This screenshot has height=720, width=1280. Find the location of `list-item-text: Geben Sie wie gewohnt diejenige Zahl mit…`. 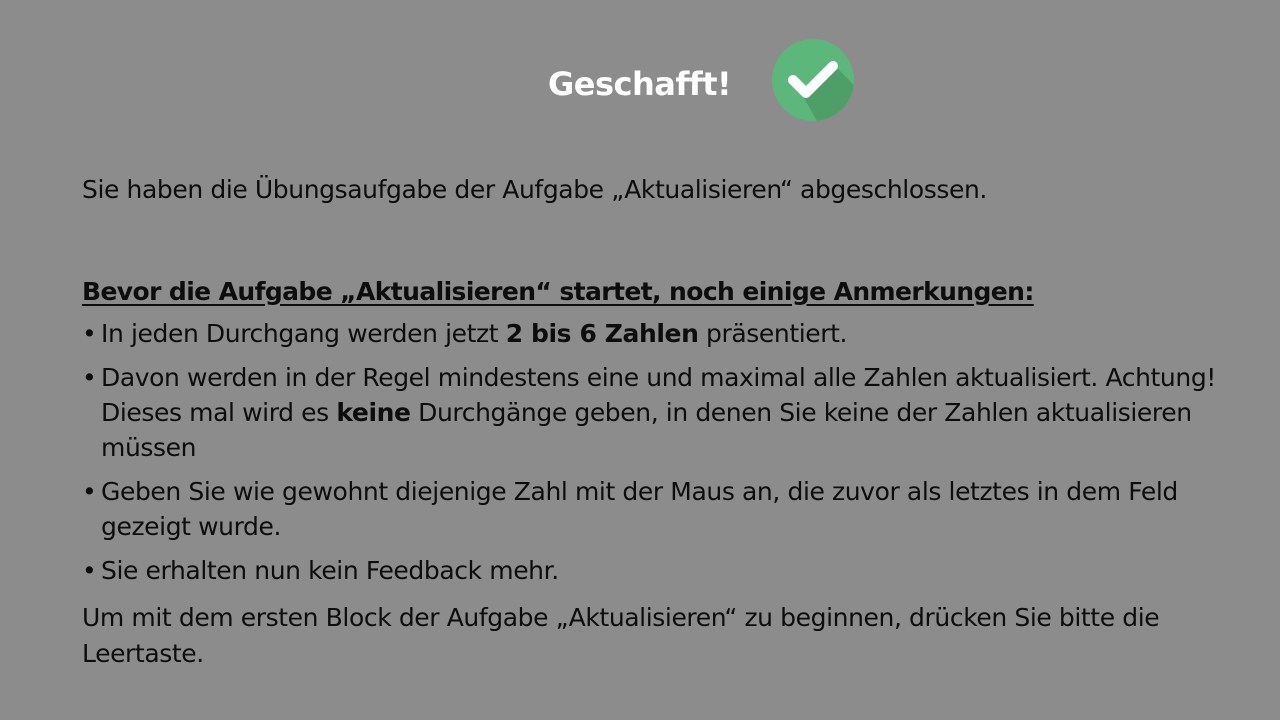

list-item-text: Geben Sie wie gewohnt diejenige Zahl mit… is located at coordinates (639, 509).